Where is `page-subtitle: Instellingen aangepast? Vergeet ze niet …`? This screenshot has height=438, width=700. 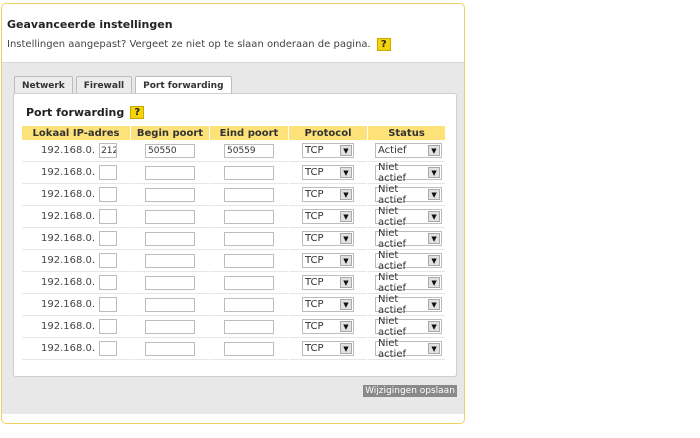
page-subtitle: Instellingen aangepast? Vergeet ze niet … is located at coordinates (199, 44).